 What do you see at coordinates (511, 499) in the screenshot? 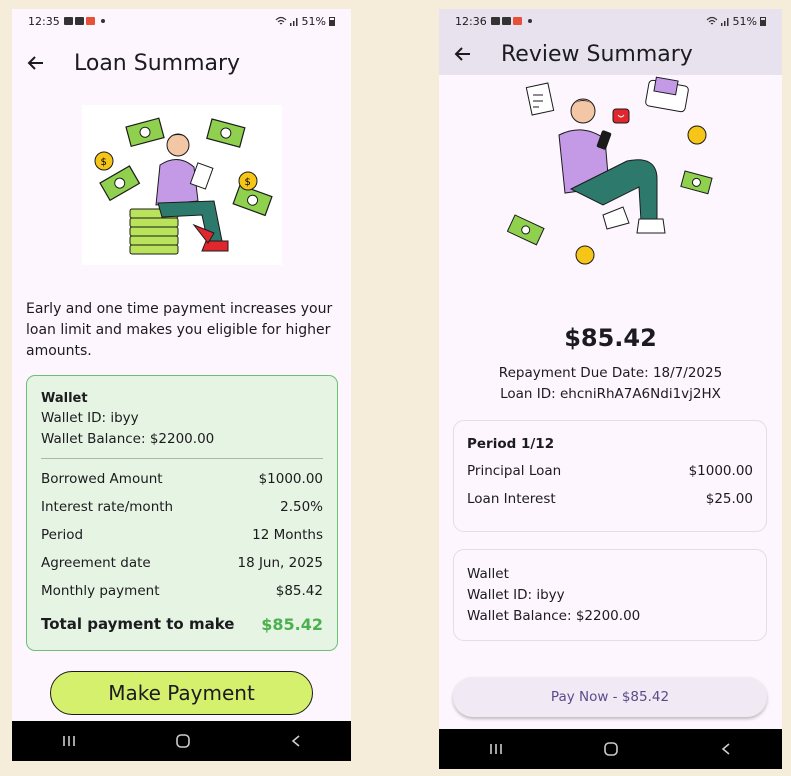
I see `row-label: Loan Interest` at bounding box center [511, 499].